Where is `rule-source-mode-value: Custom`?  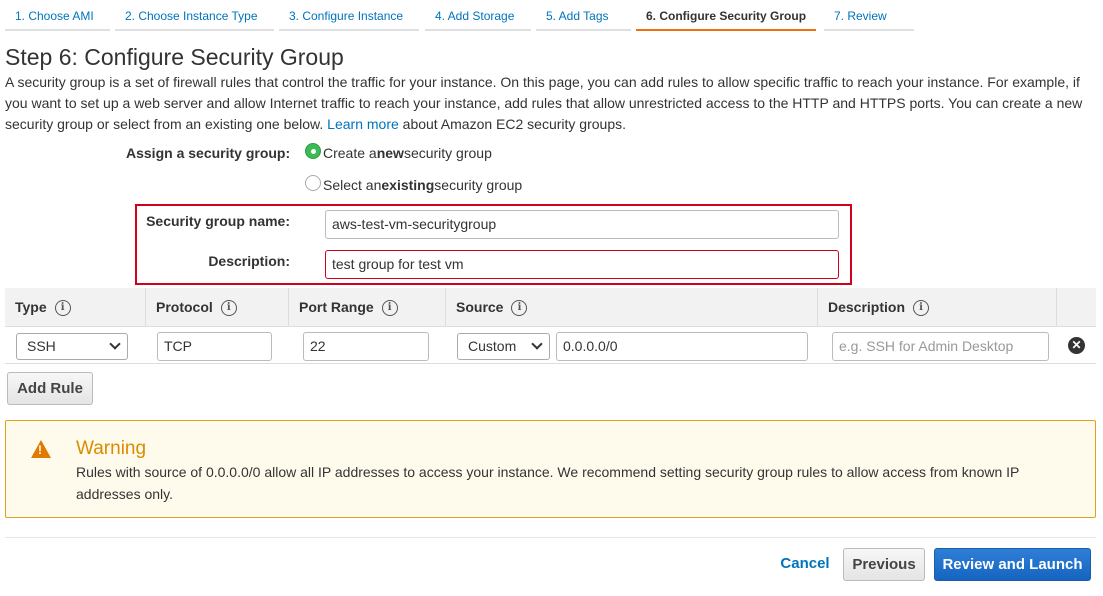
rule-source-mode-value: Custom is located at coordinates (492, 346).